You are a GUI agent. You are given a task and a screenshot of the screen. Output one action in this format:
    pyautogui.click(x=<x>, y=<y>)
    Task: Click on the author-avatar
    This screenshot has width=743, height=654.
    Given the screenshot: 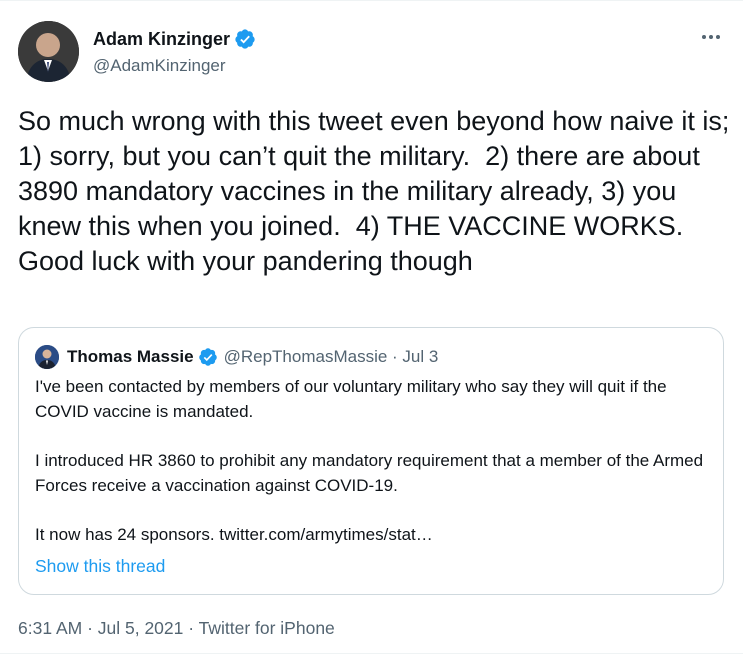 What is the action you would take?
    pyautogui.click(x=48, y=51)
    